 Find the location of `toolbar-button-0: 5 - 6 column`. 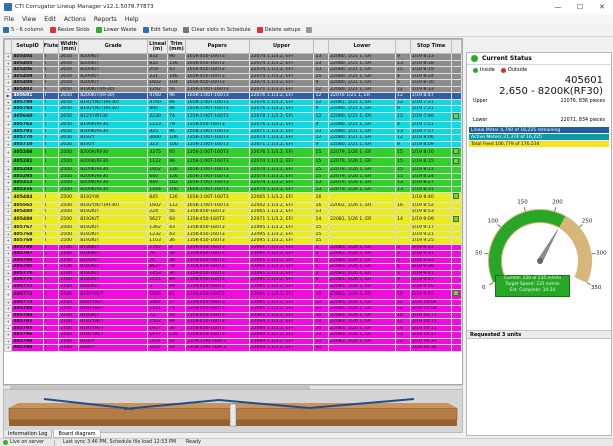

toolbar-button-0: 5 - 6 column is located at coordinates (23, 30).